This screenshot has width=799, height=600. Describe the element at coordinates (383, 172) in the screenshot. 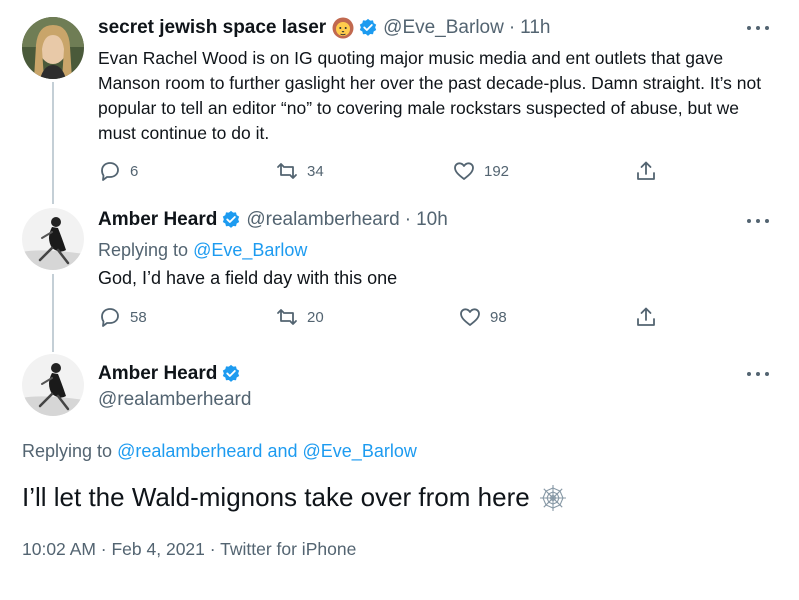

I see `tweet-actions: 6 34 192` at that location.